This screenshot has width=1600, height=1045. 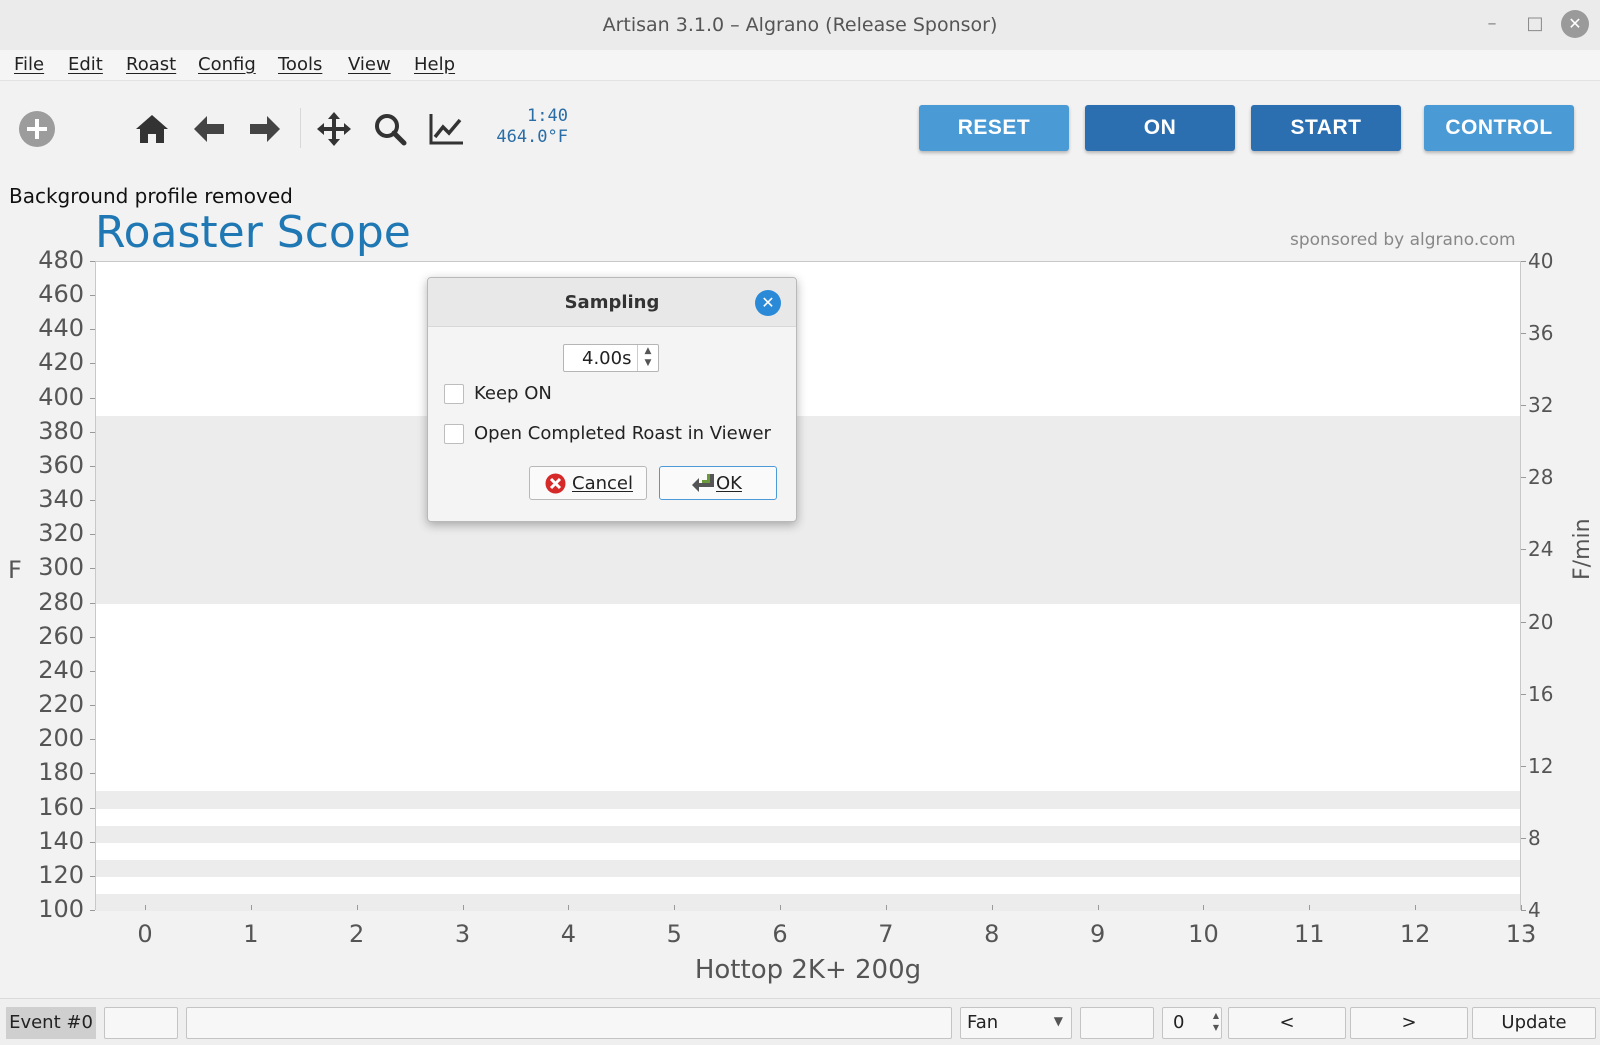 I want to click on spin-up-icon: ▲, so click(x=648, y=351).